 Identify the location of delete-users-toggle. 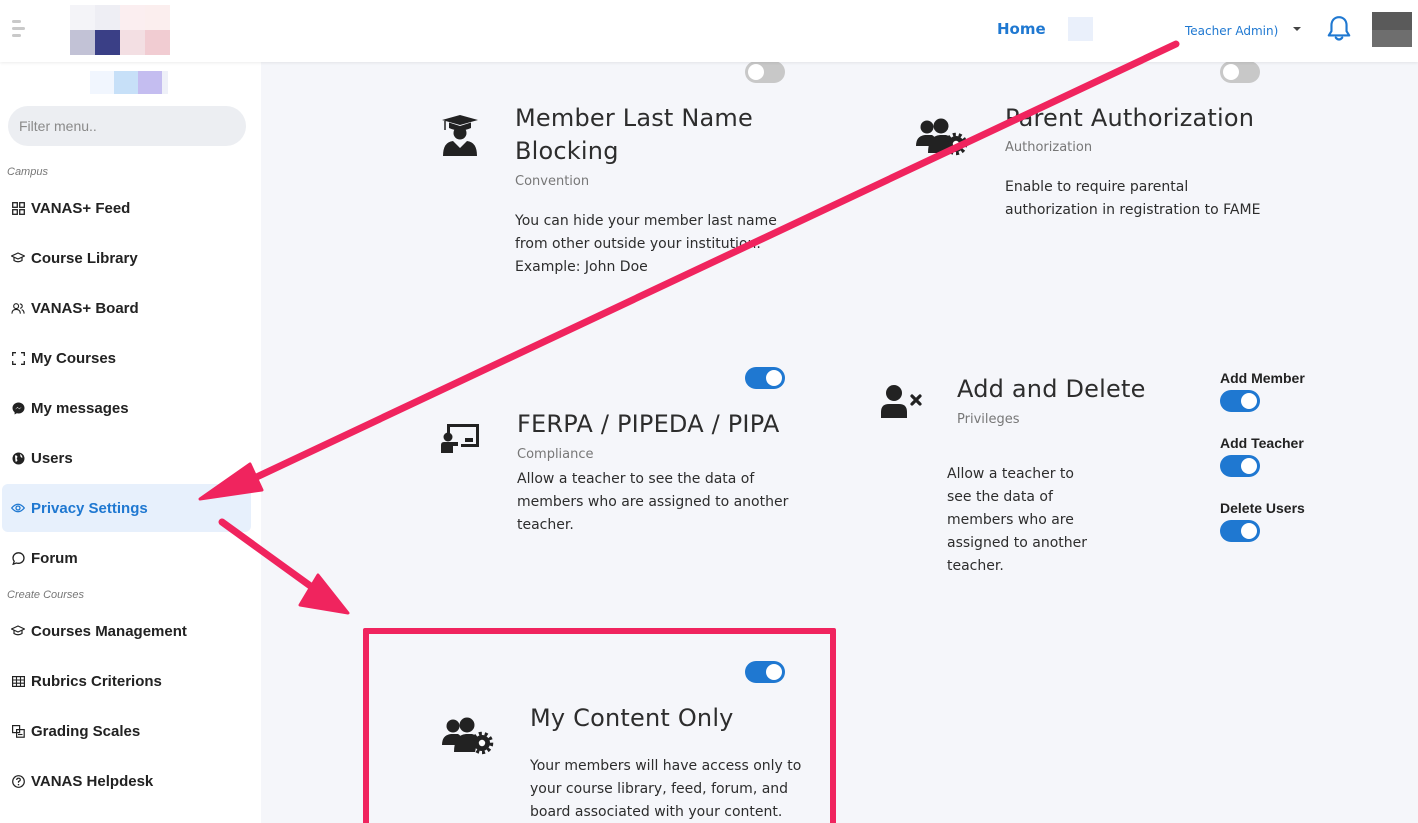
(1240, 531).